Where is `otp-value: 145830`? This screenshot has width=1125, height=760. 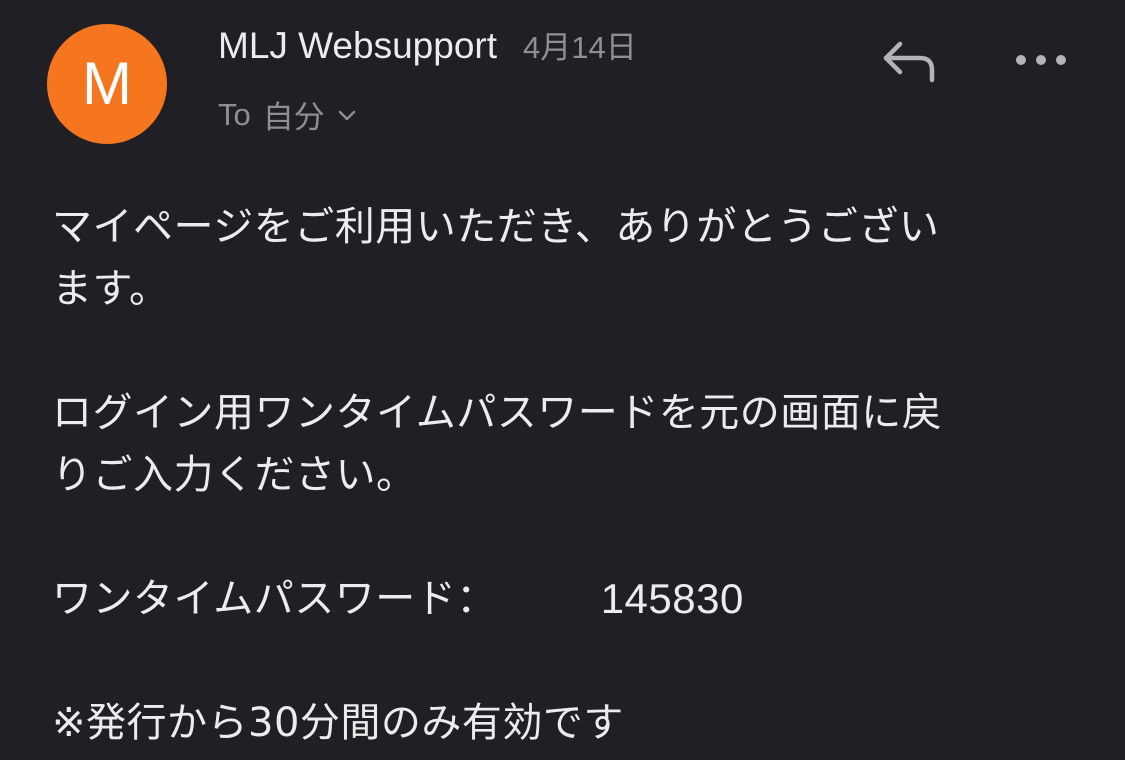
otp-value: 145830 is located at coordinates (672, 599).